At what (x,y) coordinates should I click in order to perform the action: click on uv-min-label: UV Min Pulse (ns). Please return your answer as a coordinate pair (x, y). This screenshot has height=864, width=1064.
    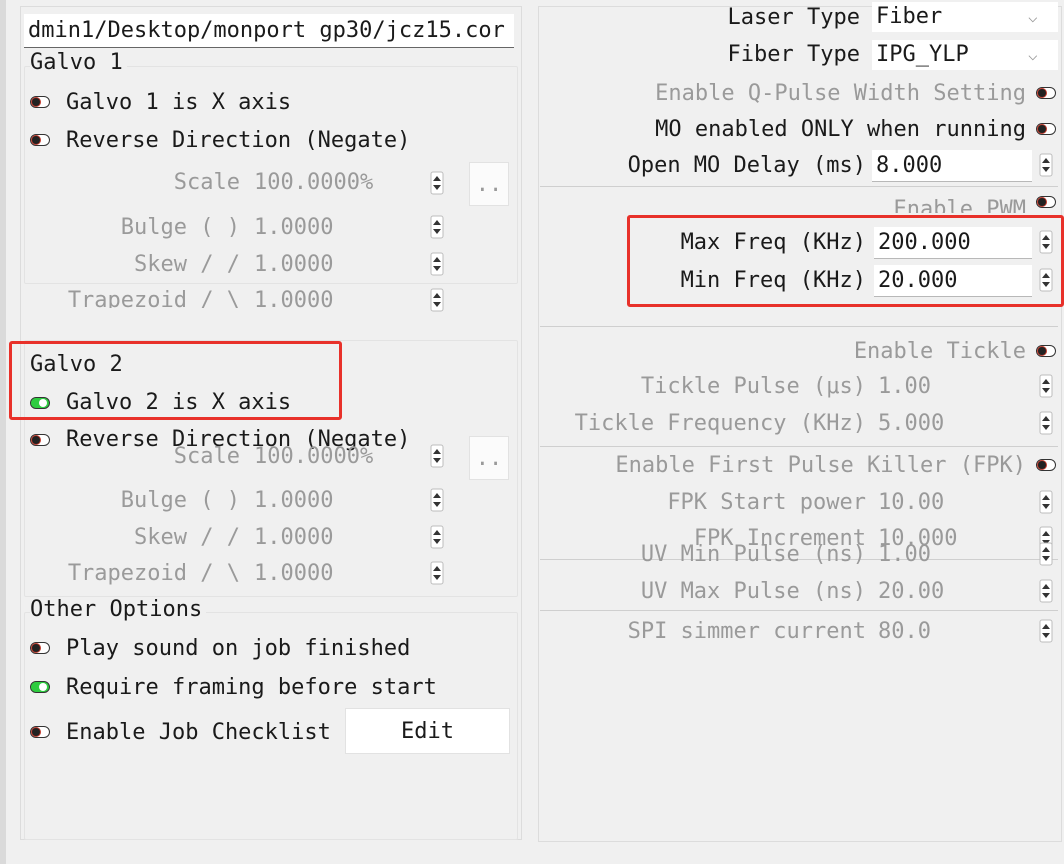
    Looking at the image, I should click on (753, 554).